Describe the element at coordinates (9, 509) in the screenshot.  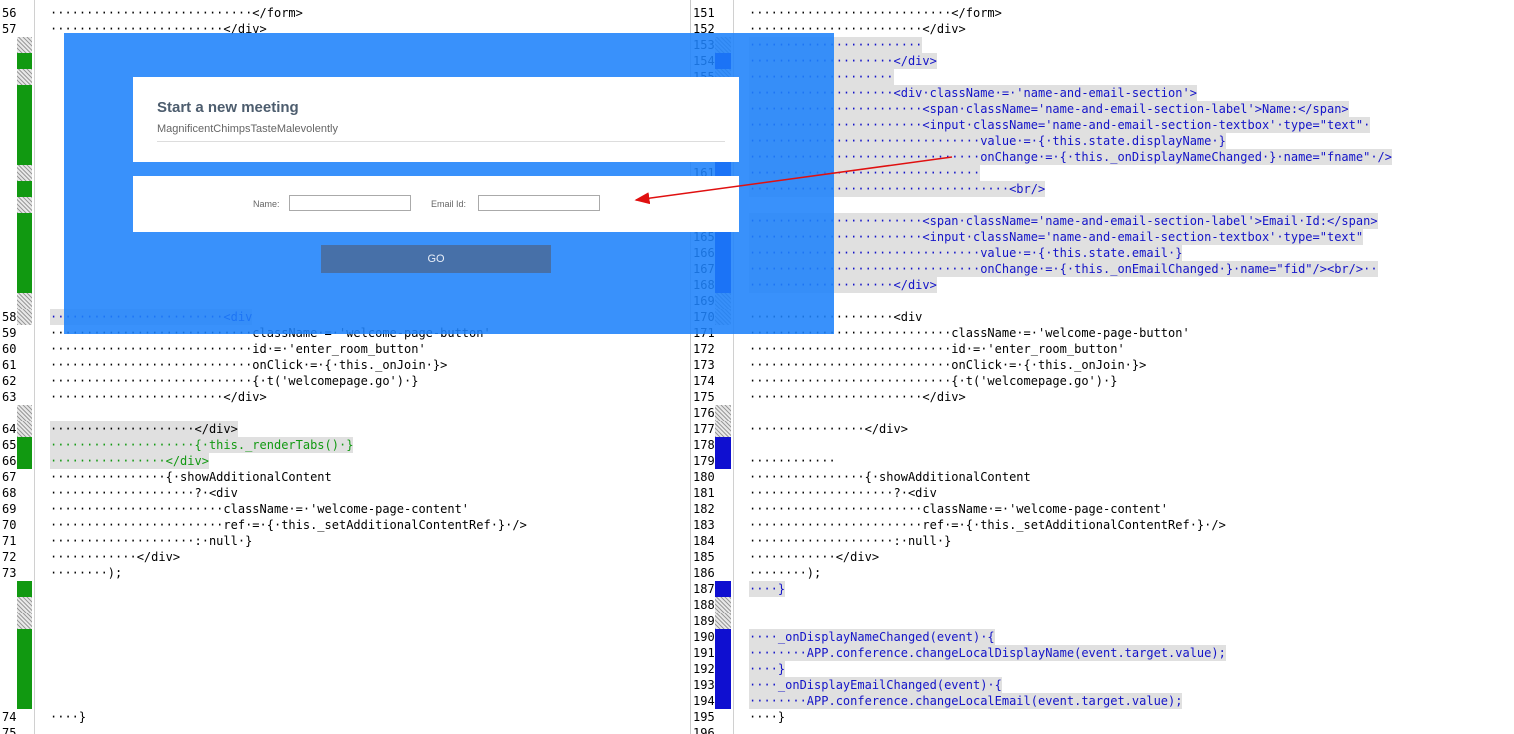
I see `line-number: 69` at that location.